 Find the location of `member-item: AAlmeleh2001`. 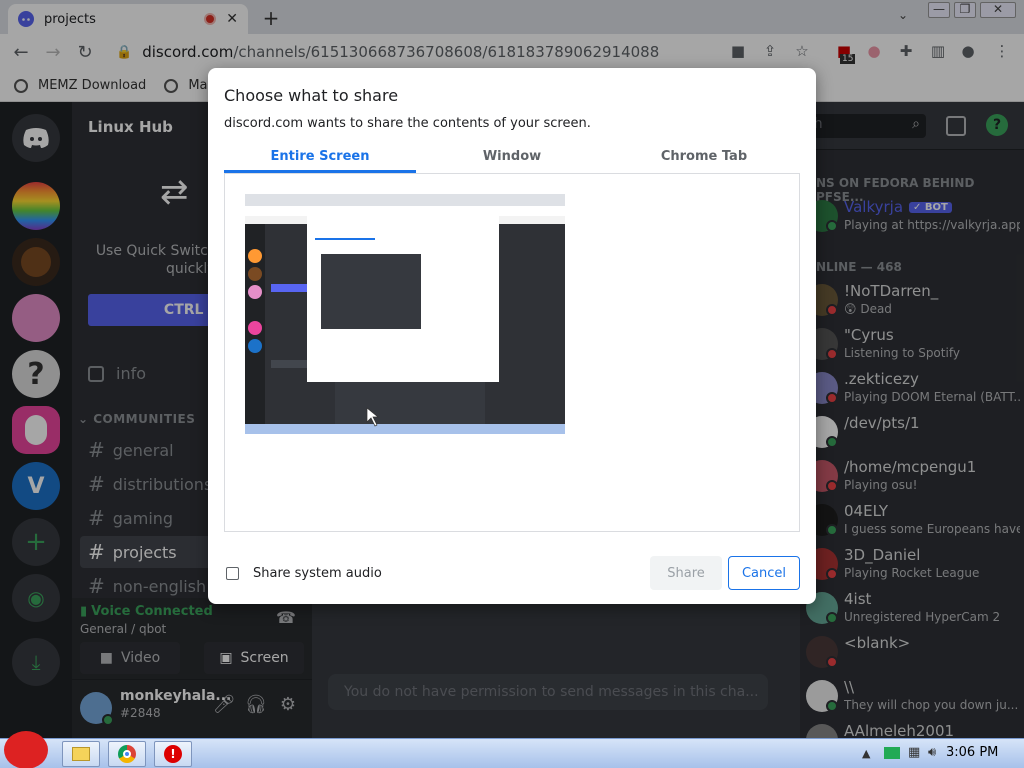

member-item: AAlmeleh2001 is located at coordinates (912, 728).